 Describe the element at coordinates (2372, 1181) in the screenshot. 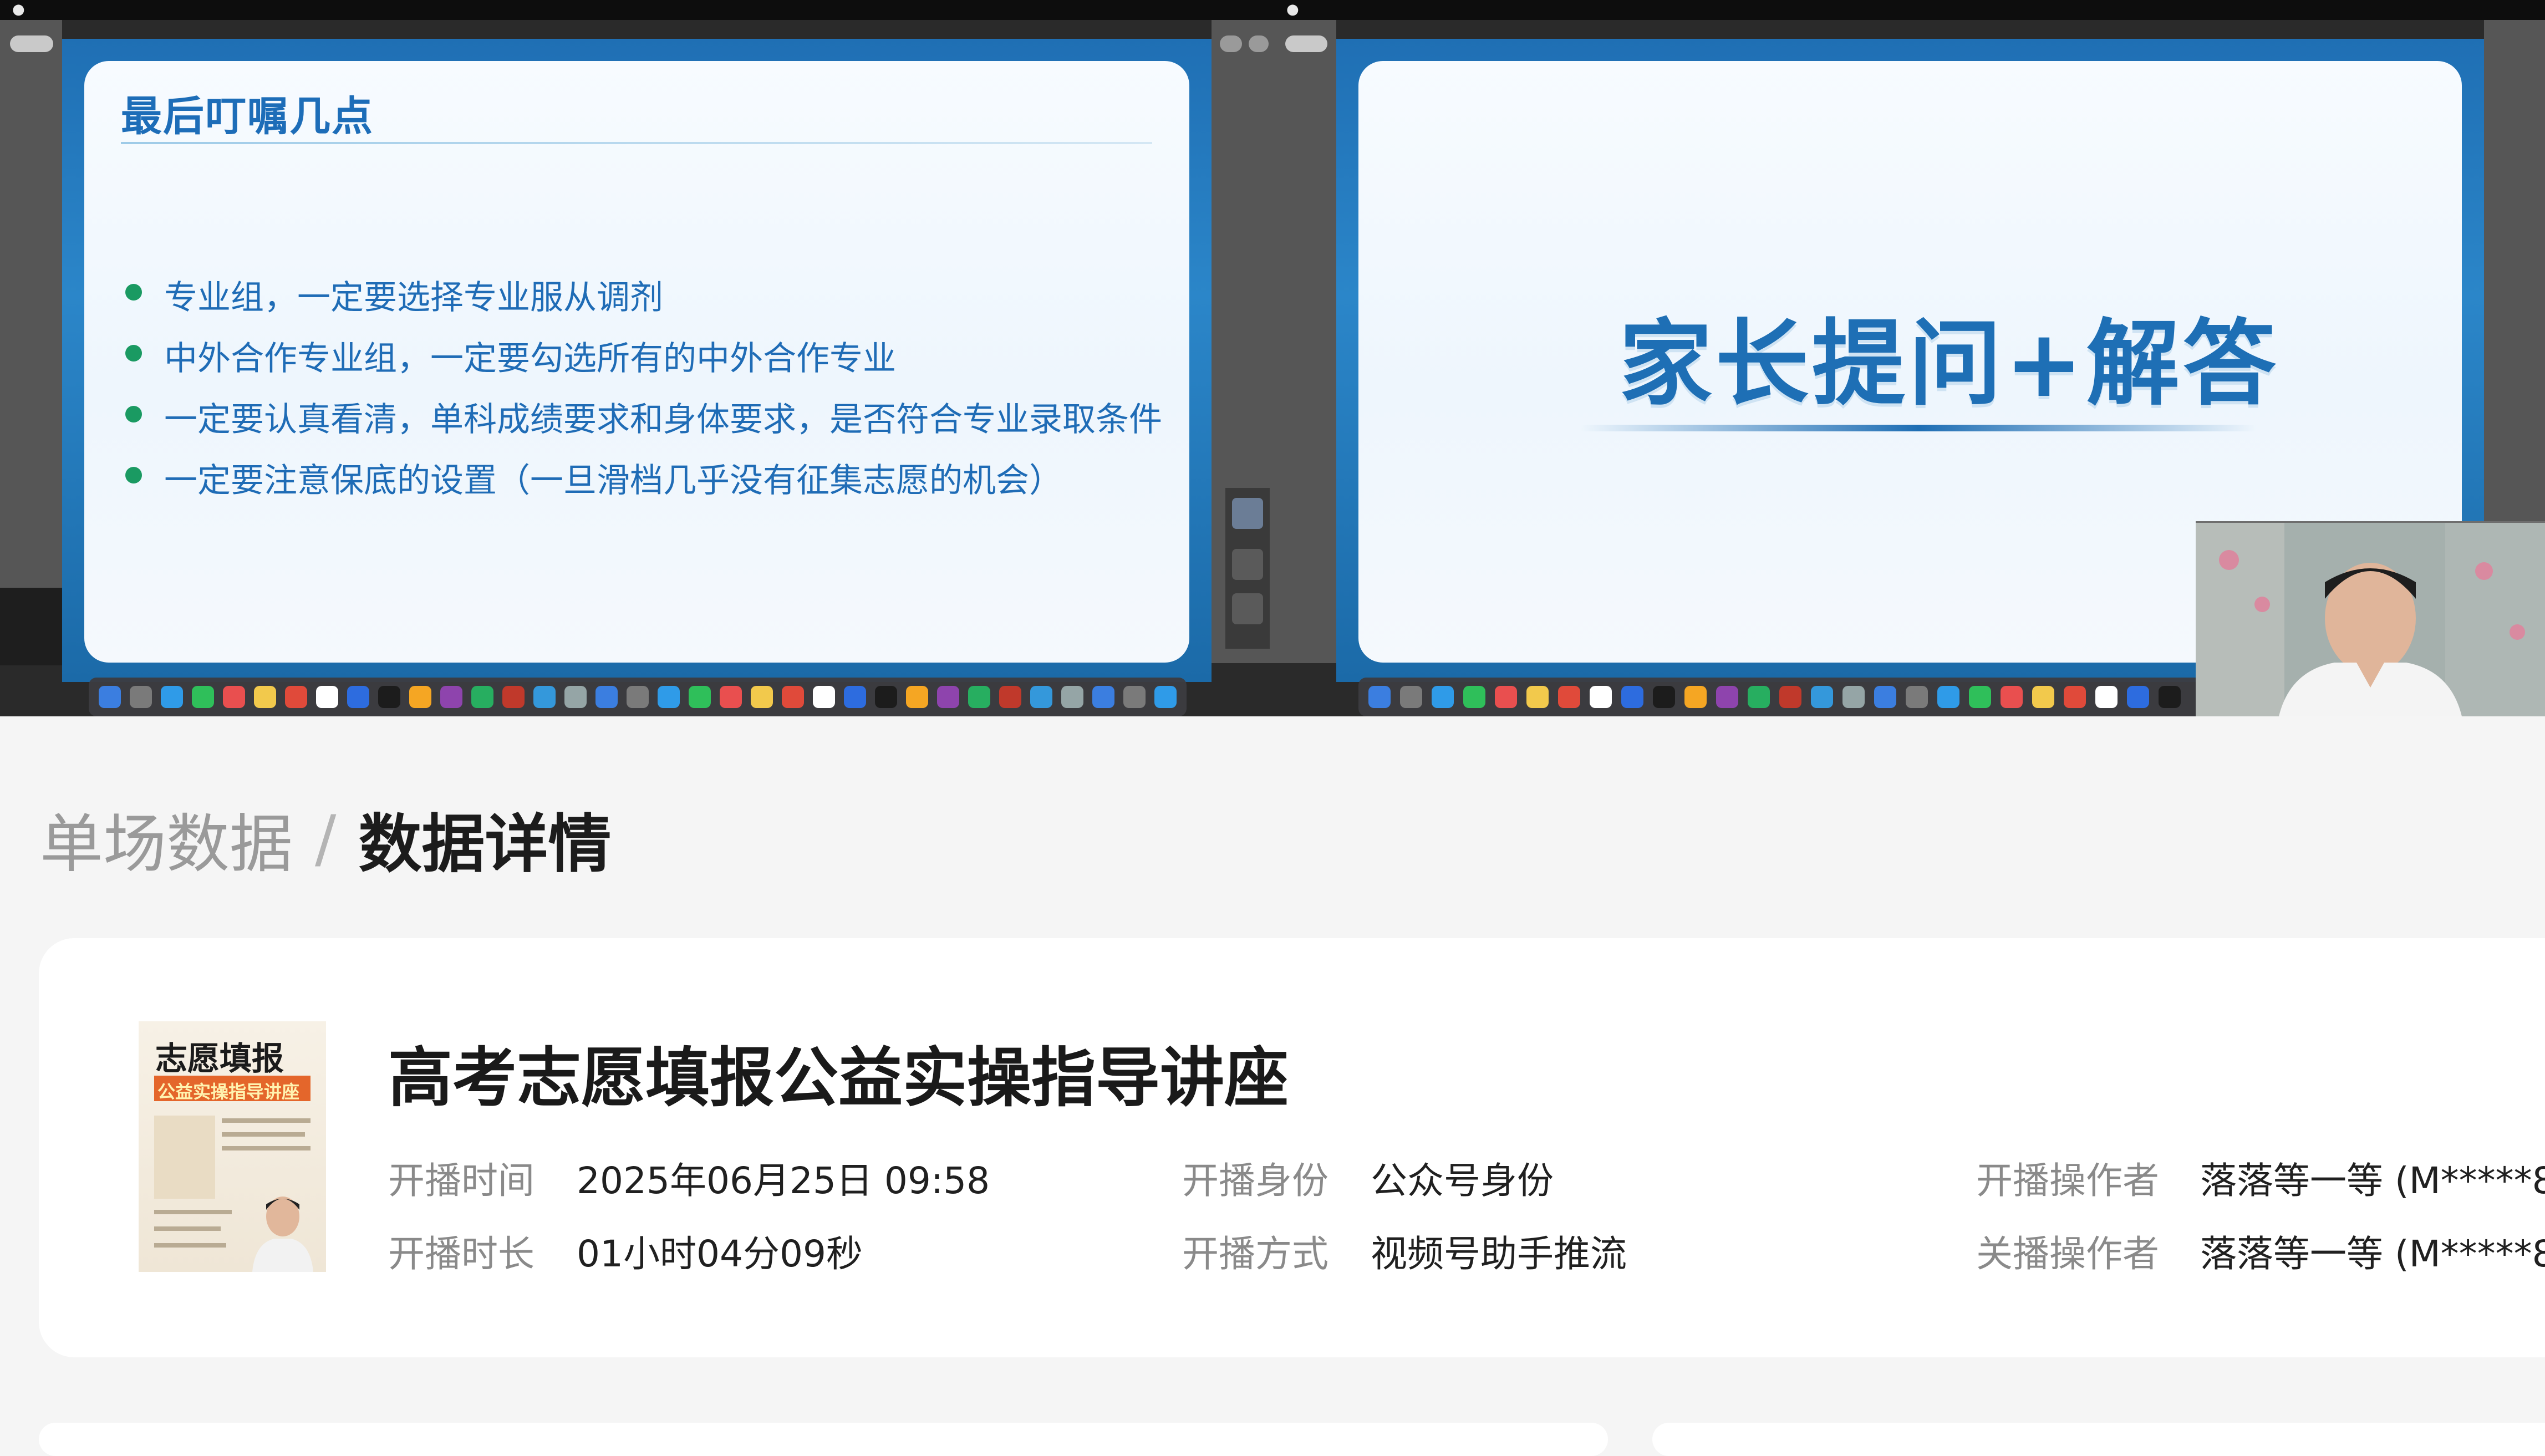

I see `start-operator-value: 落落等一等 (M*****85` at that location.